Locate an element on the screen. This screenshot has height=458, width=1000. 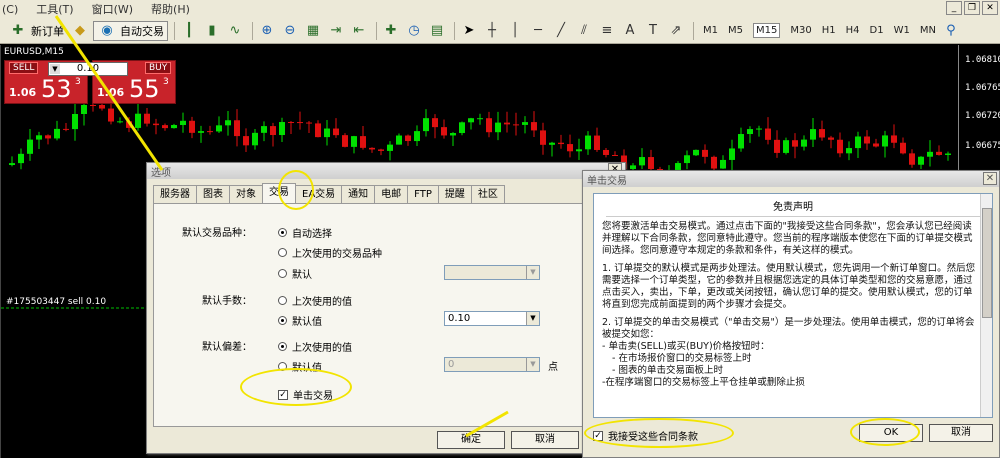
arrow-to-ok-button is located at coordinates (487, 424).